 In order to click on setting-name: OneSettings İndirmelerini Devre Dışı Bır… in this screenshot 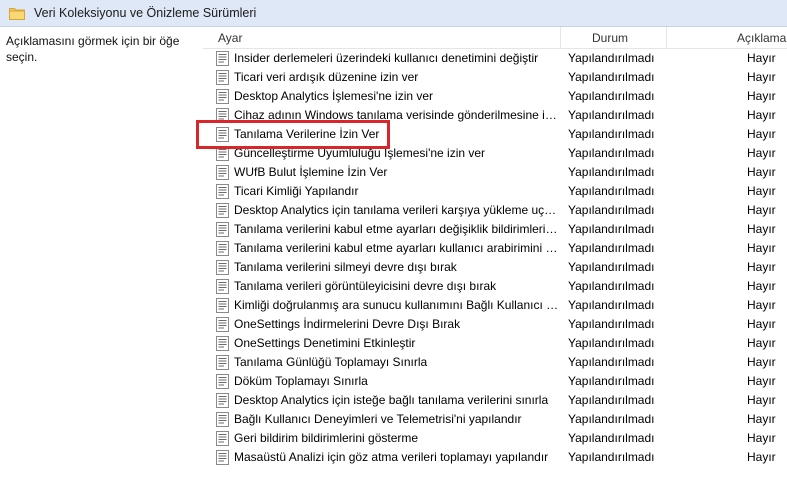, I will do `click(347, 324)`.